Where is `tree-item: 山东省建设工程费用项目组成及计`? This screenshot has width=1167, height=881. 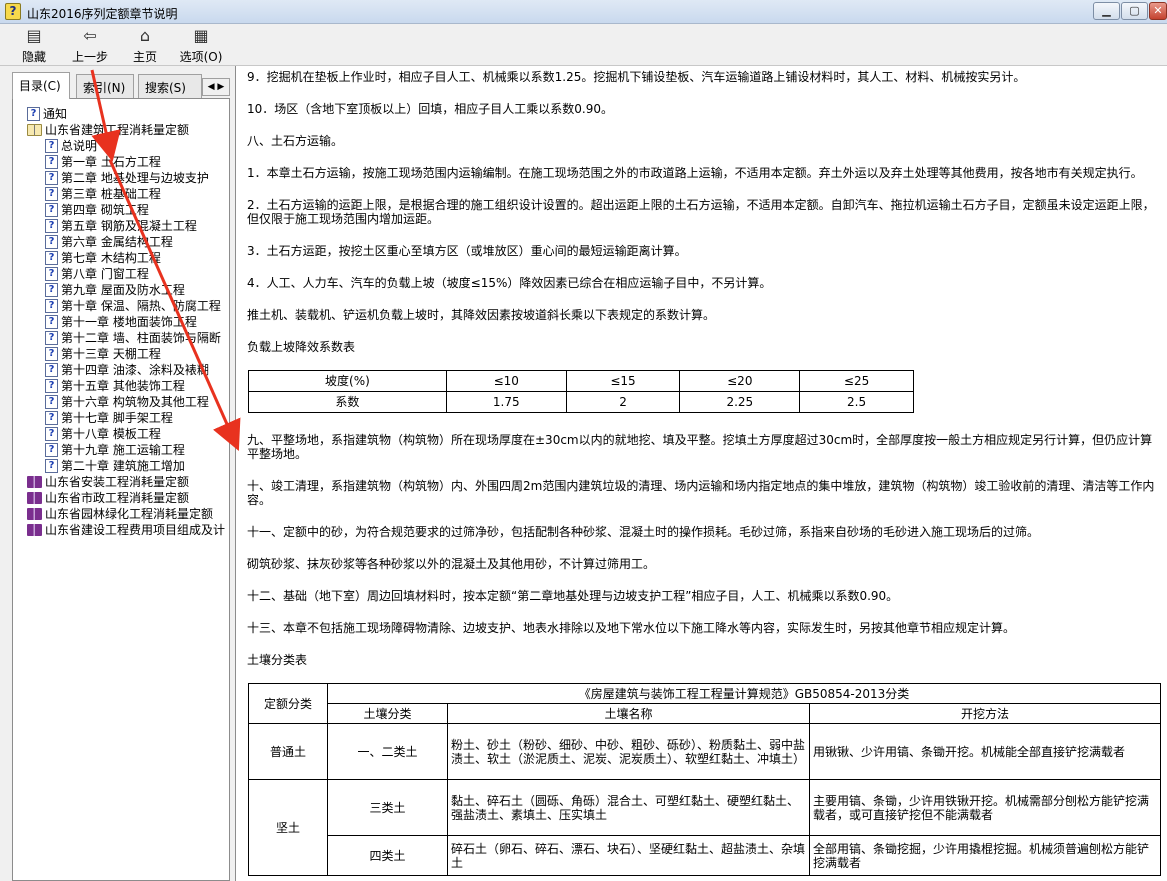
tree-item: 山东省建设工程费用项目组成及计 is located at coordinates (121, 530).